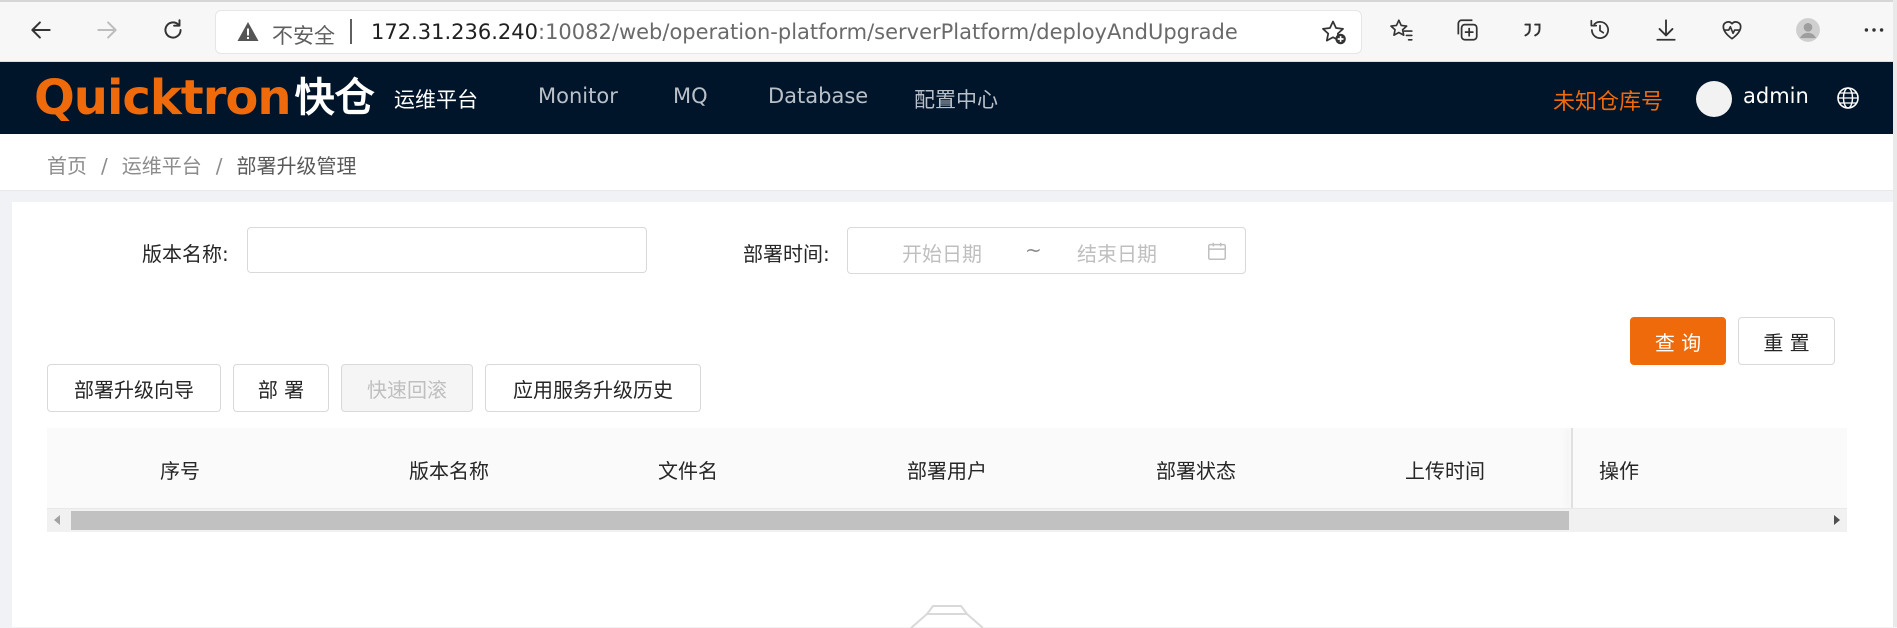 The image size is (1897, 628). What do you see at coordinates (690, 96) in the screenshot?
I see `nav-item-mq: MQ` at bounding box center [690, 96].